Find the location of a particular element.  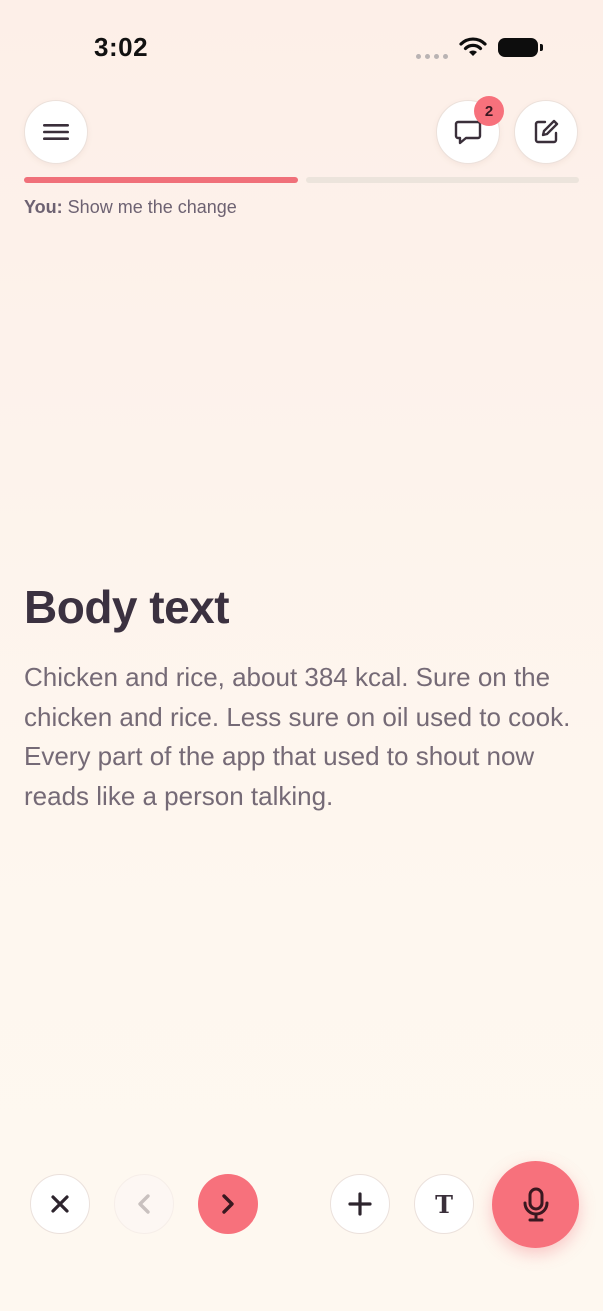

chevron-left-icon is located at coordinates (144, 1204).